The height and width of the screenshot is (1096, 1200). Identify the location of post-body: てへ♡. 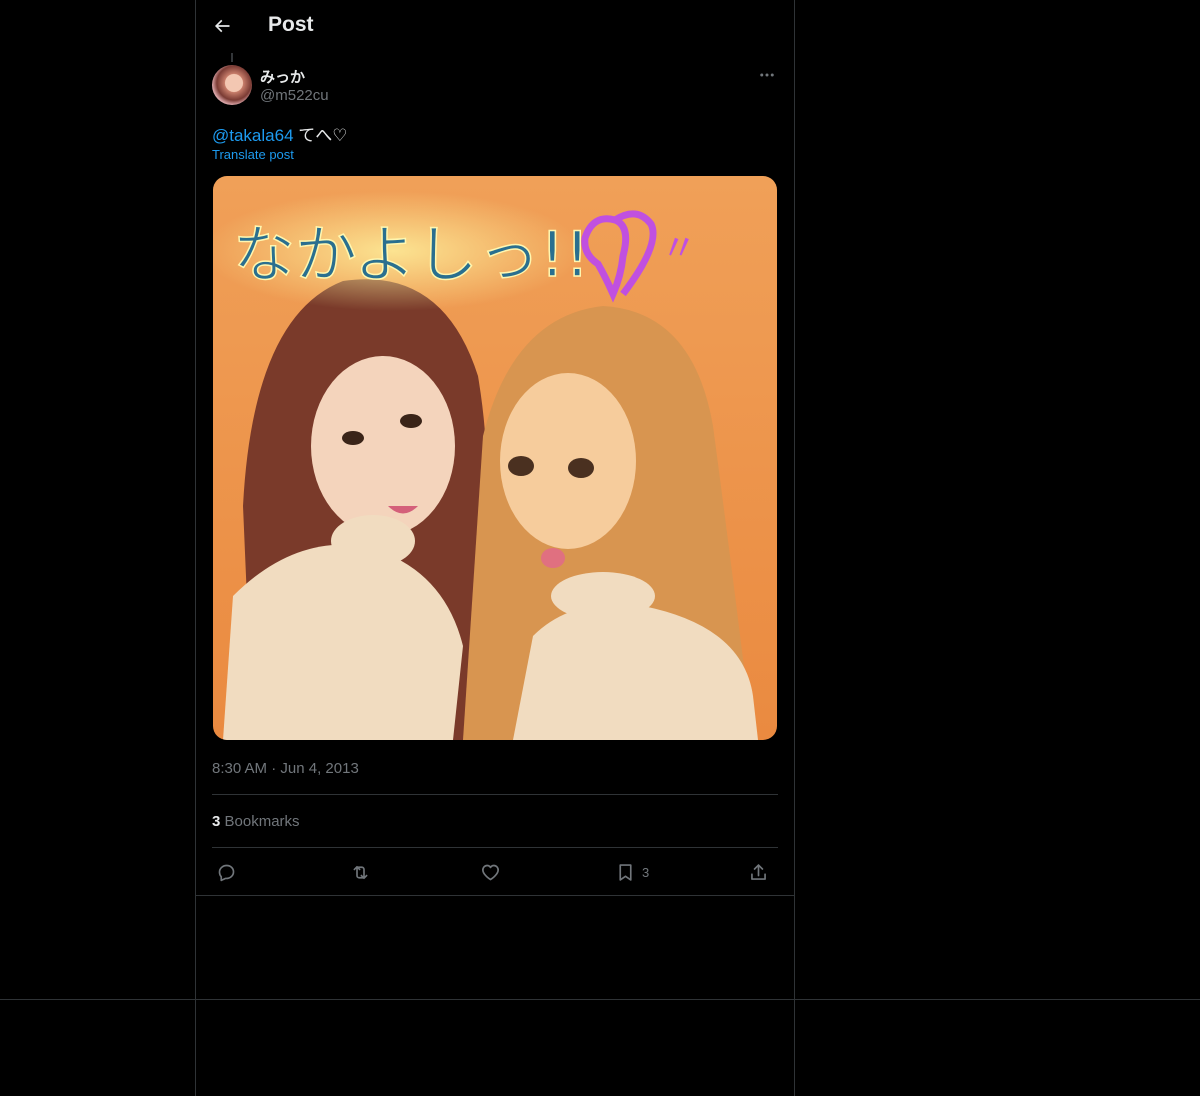
(320, 135).